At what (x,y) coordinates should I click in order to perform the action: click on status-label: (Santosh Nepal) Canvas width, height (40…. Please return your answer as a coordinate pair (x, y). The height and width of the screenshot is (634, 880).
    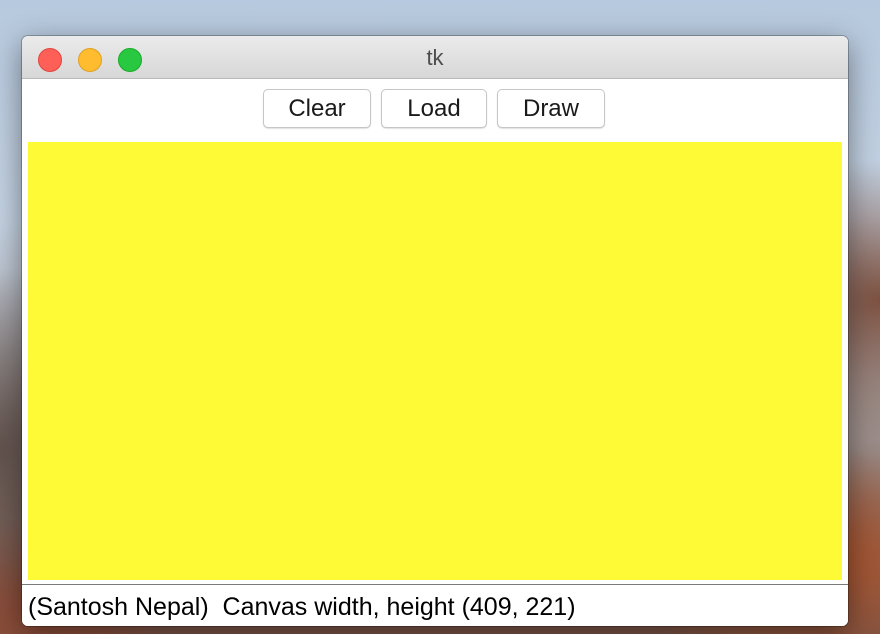
    Looking at the image, I should click on (302, 607).